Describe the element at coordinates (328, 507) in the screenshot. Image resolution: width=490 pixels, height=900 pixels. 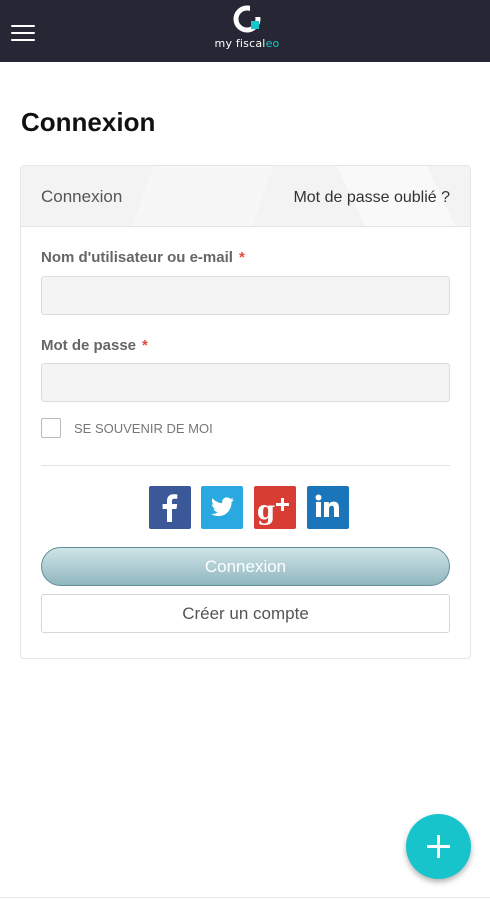
I see `linkedin-icon` at that location.